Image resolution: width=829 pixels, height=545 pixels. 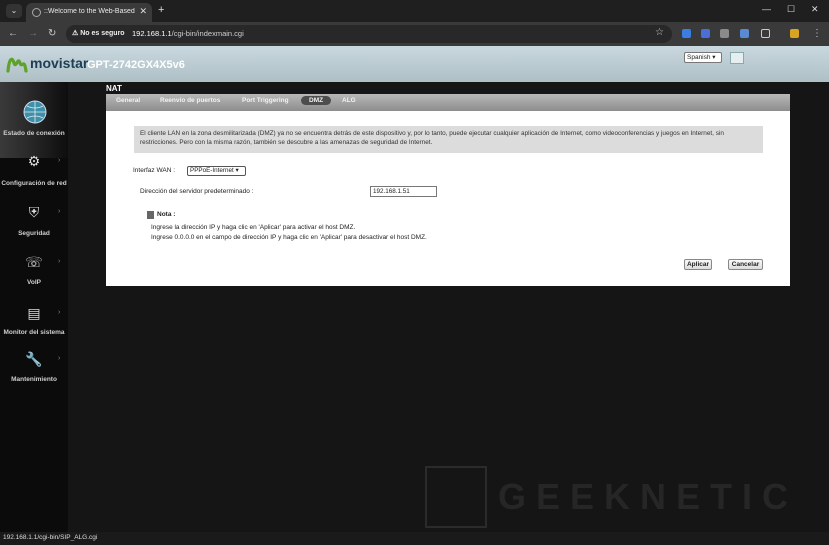 What do you see at coordinates (17, 65) in the screenshot?
I see `movistar-logo-icon` at bounding box center [17, 65].